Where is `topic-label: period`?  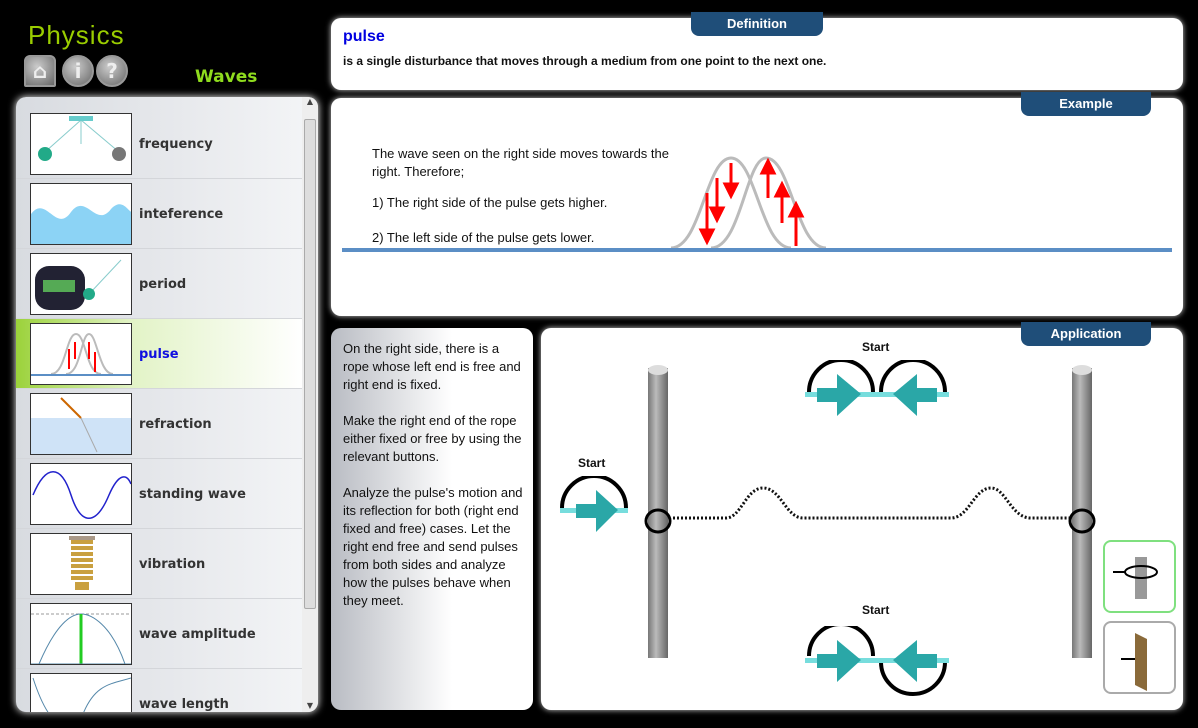
topic-label: period is located at coordinates (163, 284).